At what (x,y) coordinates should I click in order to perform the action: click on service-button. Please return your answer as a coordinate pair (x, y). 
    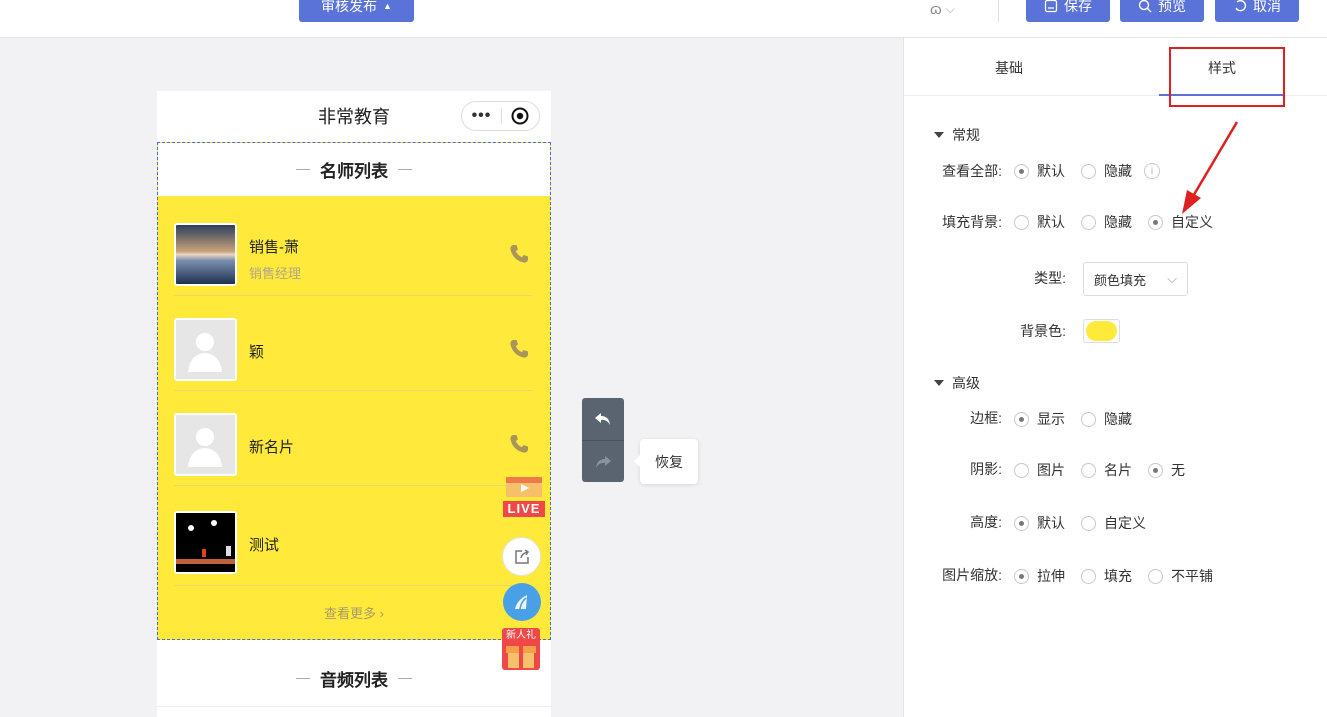
    Looking at the image, I should click on (522, 602).